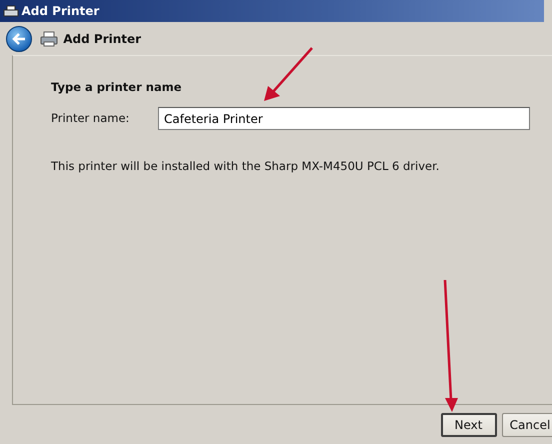 The width and height of the screenshot is (552, 444). I want to click on header-title: Add Printer, so click(102, 39).